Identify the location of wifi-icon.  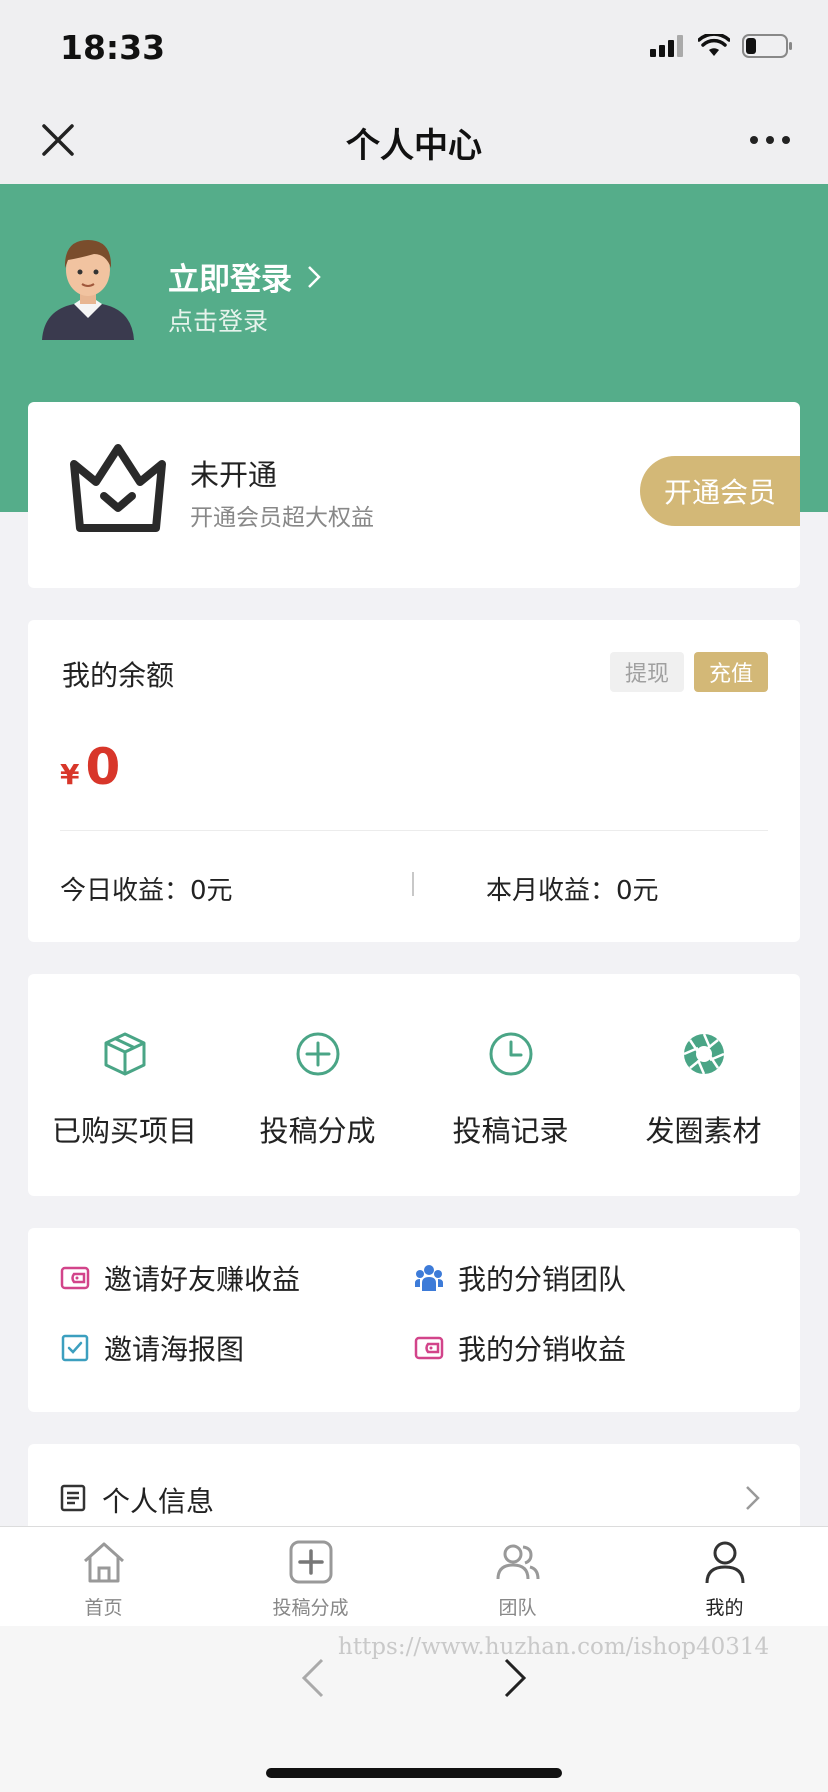
(714, 45).